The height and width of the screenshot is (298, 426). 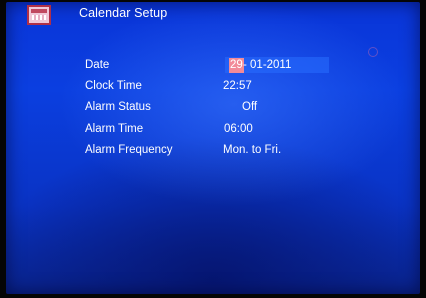 What do you see at coordinates (267, 65) in the screenshot?
I see `date-month-year-value: - 01-2011` at bounding box center [267, 65].